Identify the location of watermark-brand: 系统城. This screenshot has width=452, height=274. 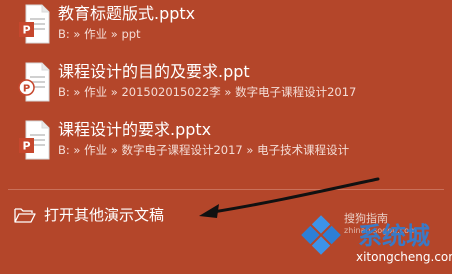
(394, 236).